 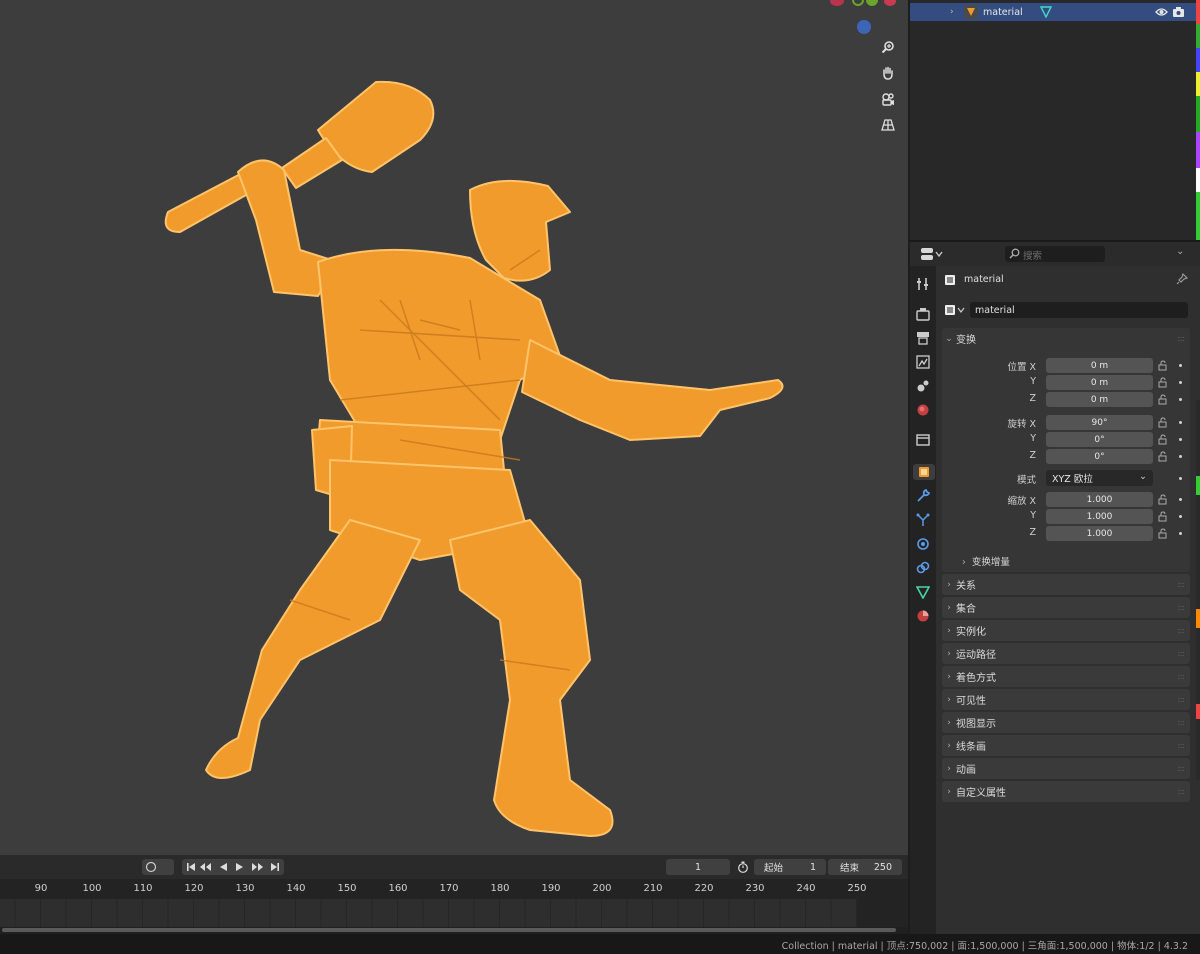 I want to click on gizmo-view-axis-dot, so click(x=864, y=27).